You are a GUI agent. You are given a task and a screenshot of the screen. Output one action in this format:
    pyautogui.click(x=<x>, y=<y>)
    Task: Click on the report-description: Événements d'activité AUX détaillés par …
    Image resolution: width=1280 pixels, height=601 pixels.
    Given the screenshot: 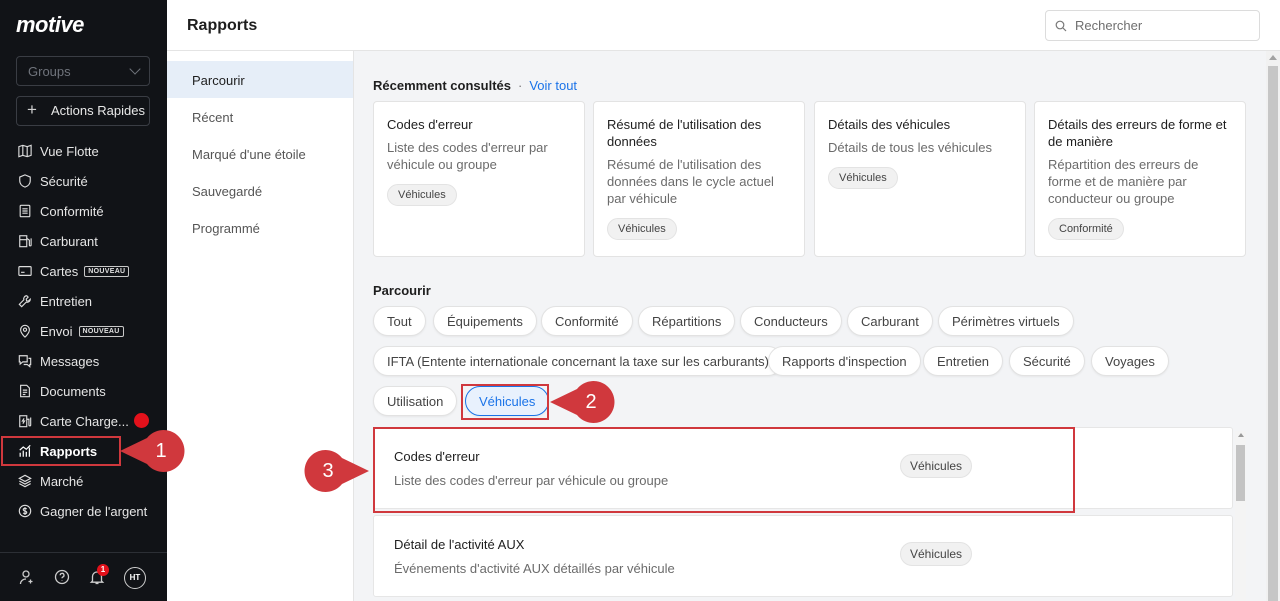 What is the action you would take?
    pyautogui.click(x=534, y=568)
    